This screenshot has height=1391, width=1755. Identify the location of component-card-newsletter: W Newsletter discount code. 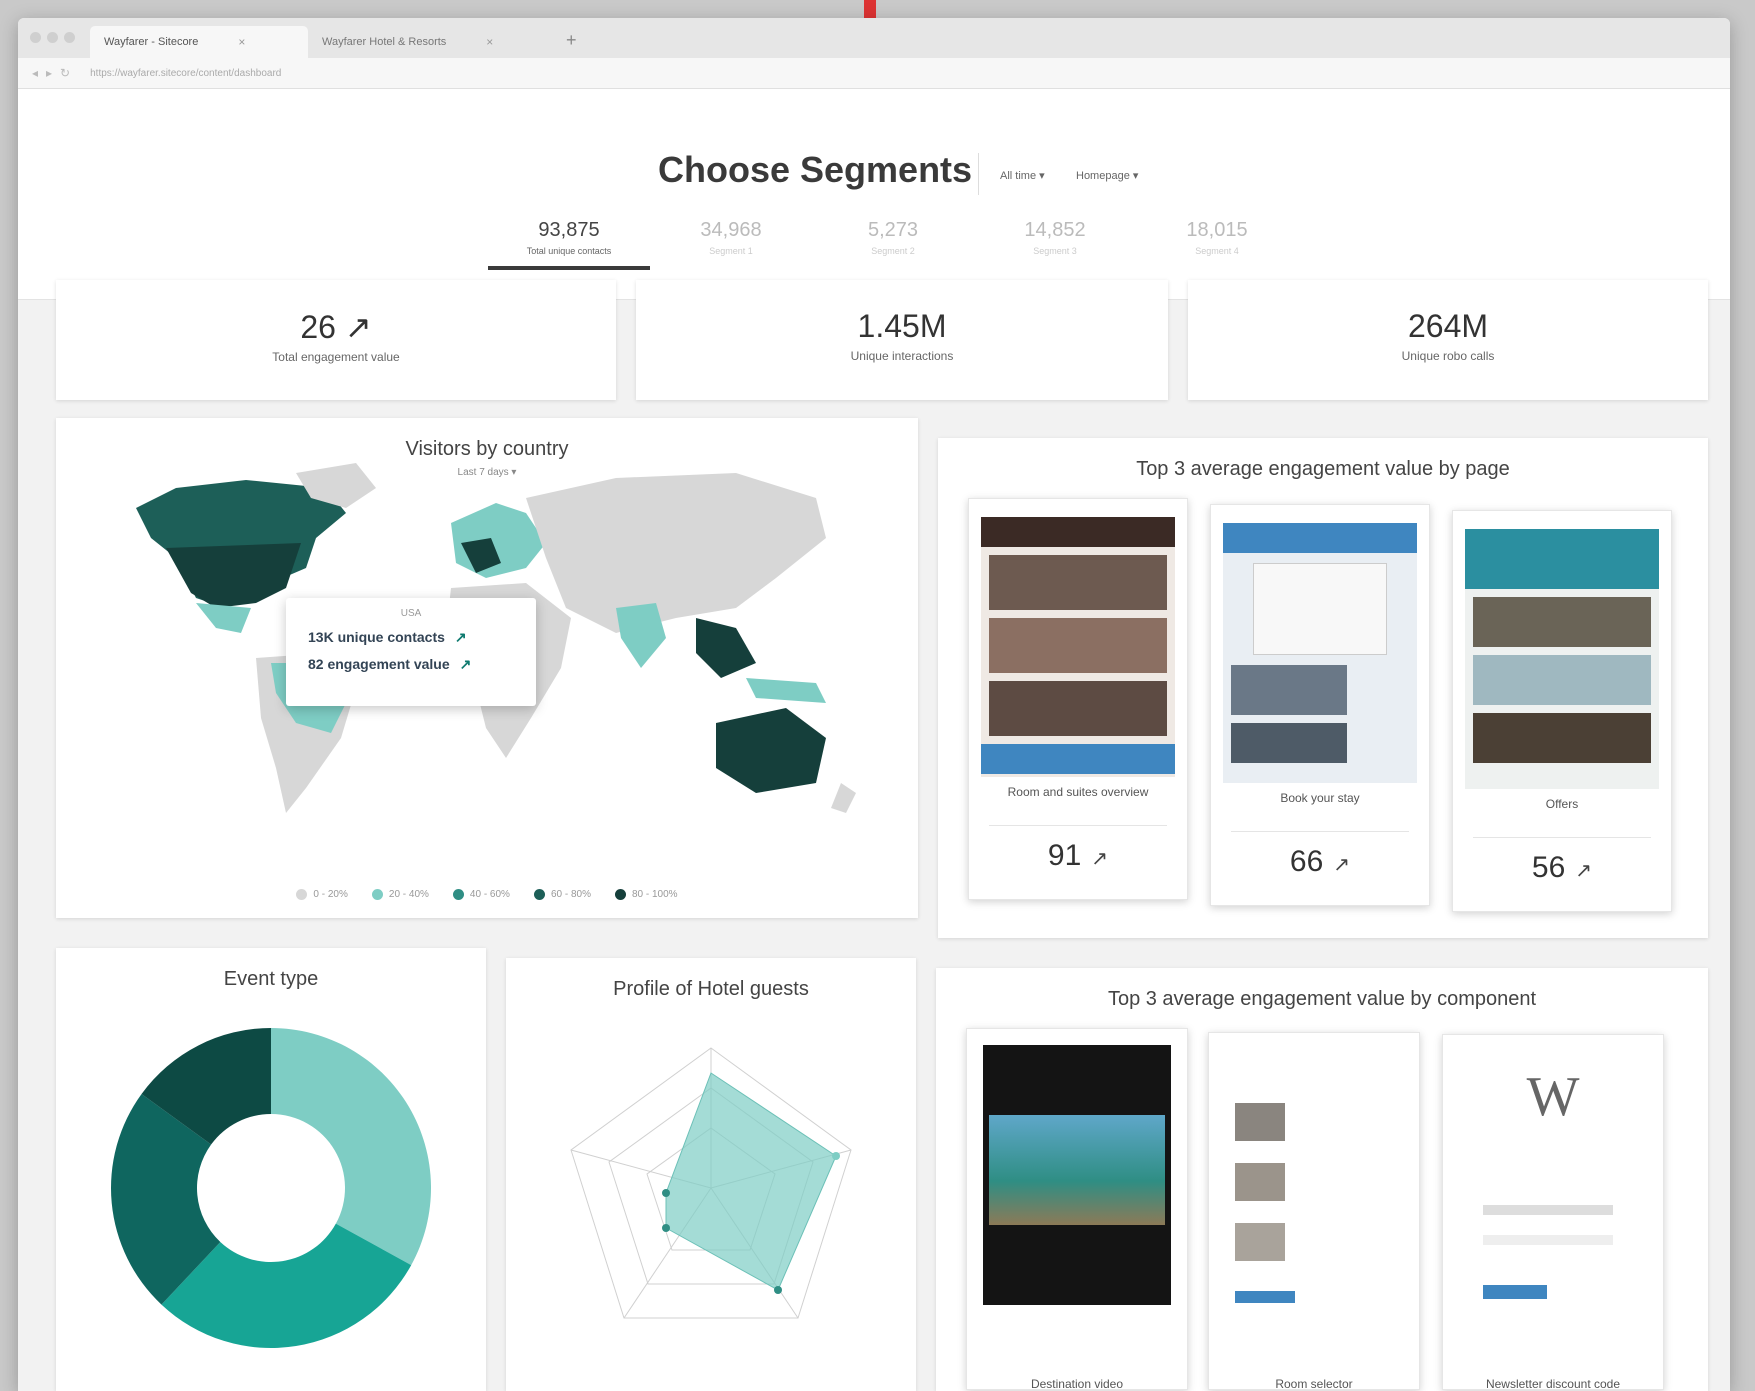
(1553, 1212).